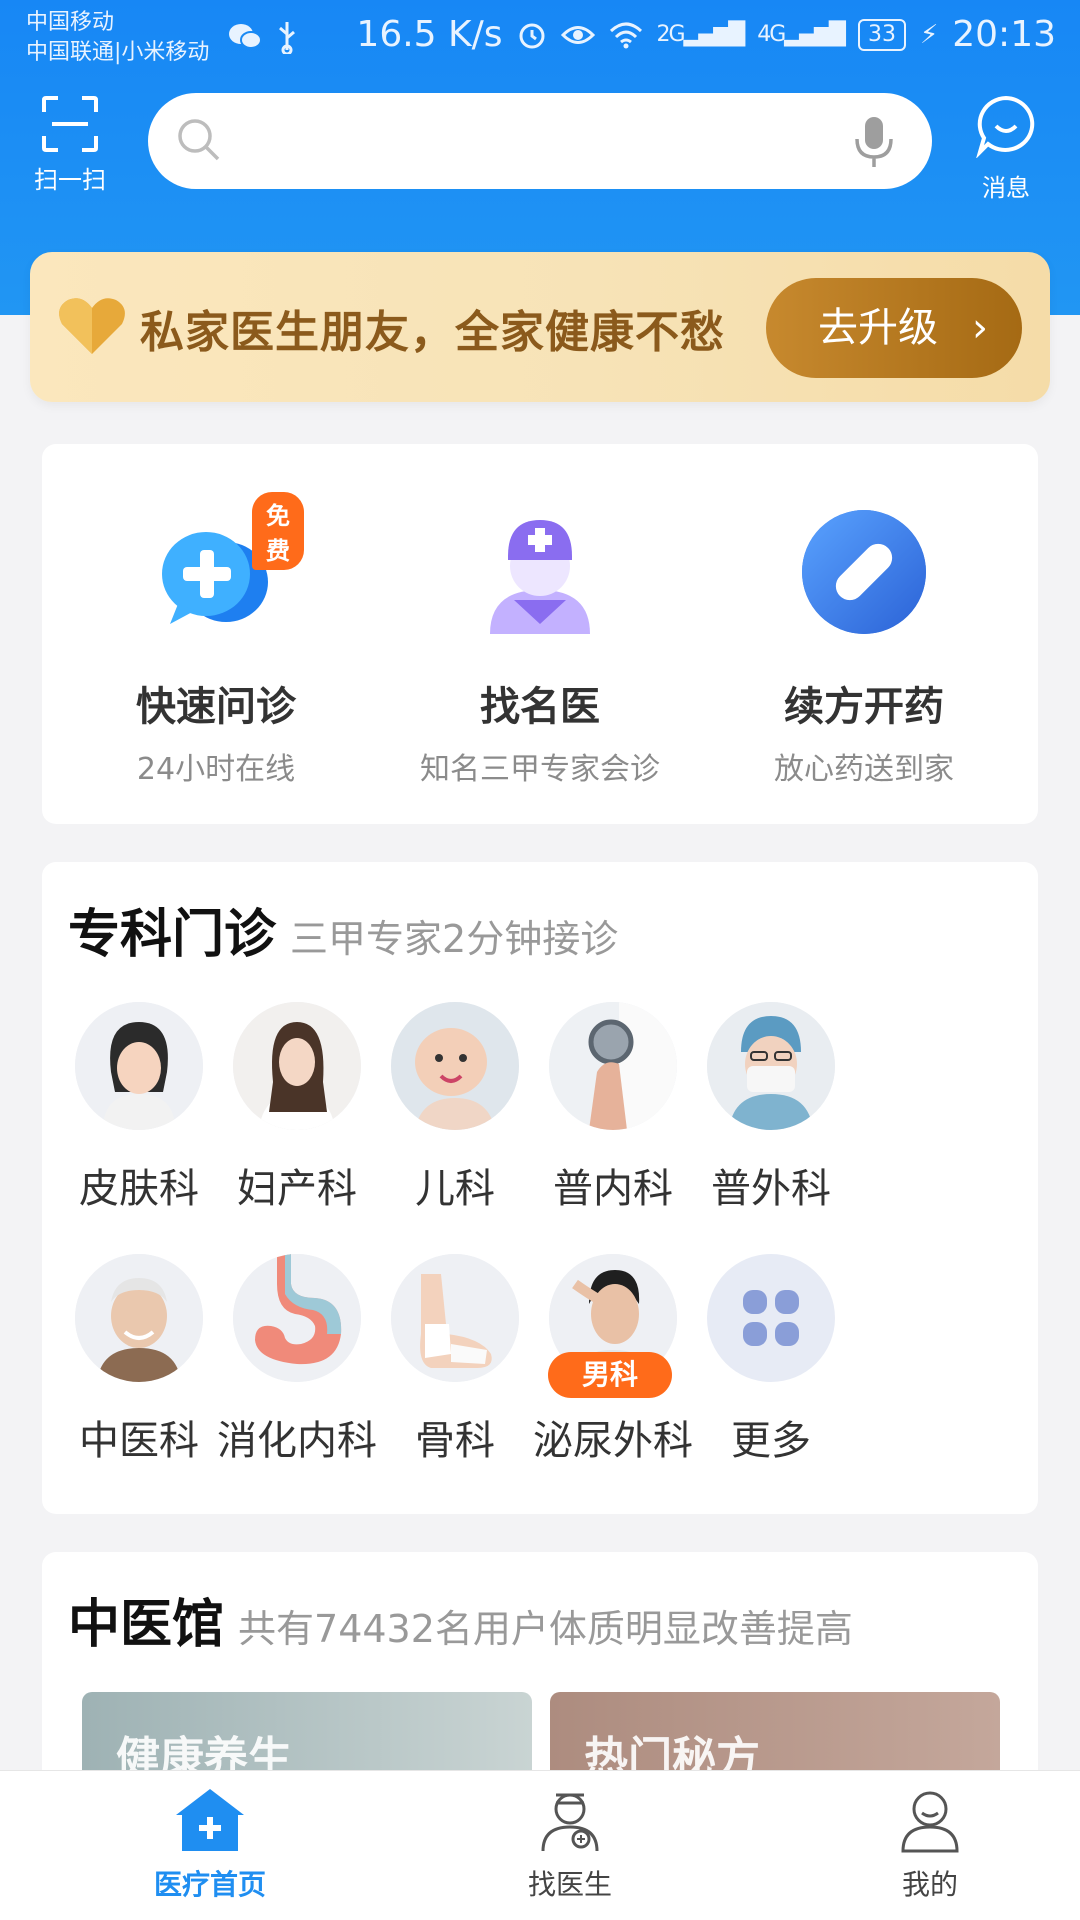 The image size is (1080, 1920). Describe the element at coordinates (146, 1625) in the screenshot. I see `tcm-title: 中医馆` at that location.